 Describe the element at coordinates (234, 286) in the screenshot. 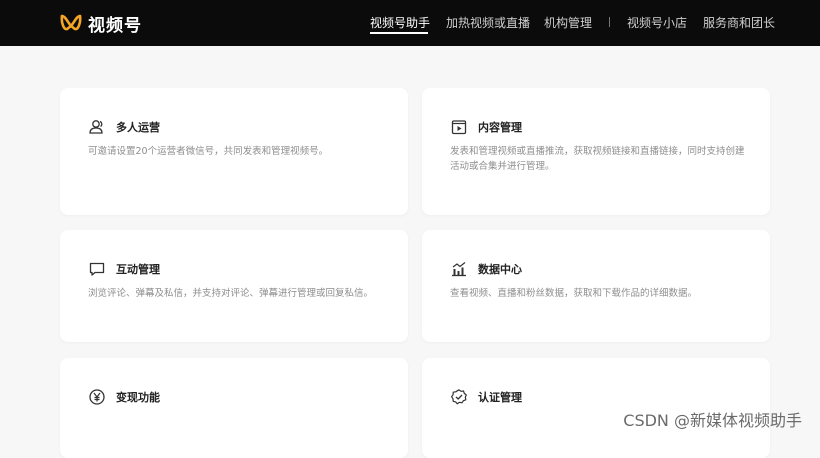

I see `card-interaction-management: 互动管理 浏览评论、弹幕及私信，并支持对评论、弹幕进行管理或回复私信。` at that location.